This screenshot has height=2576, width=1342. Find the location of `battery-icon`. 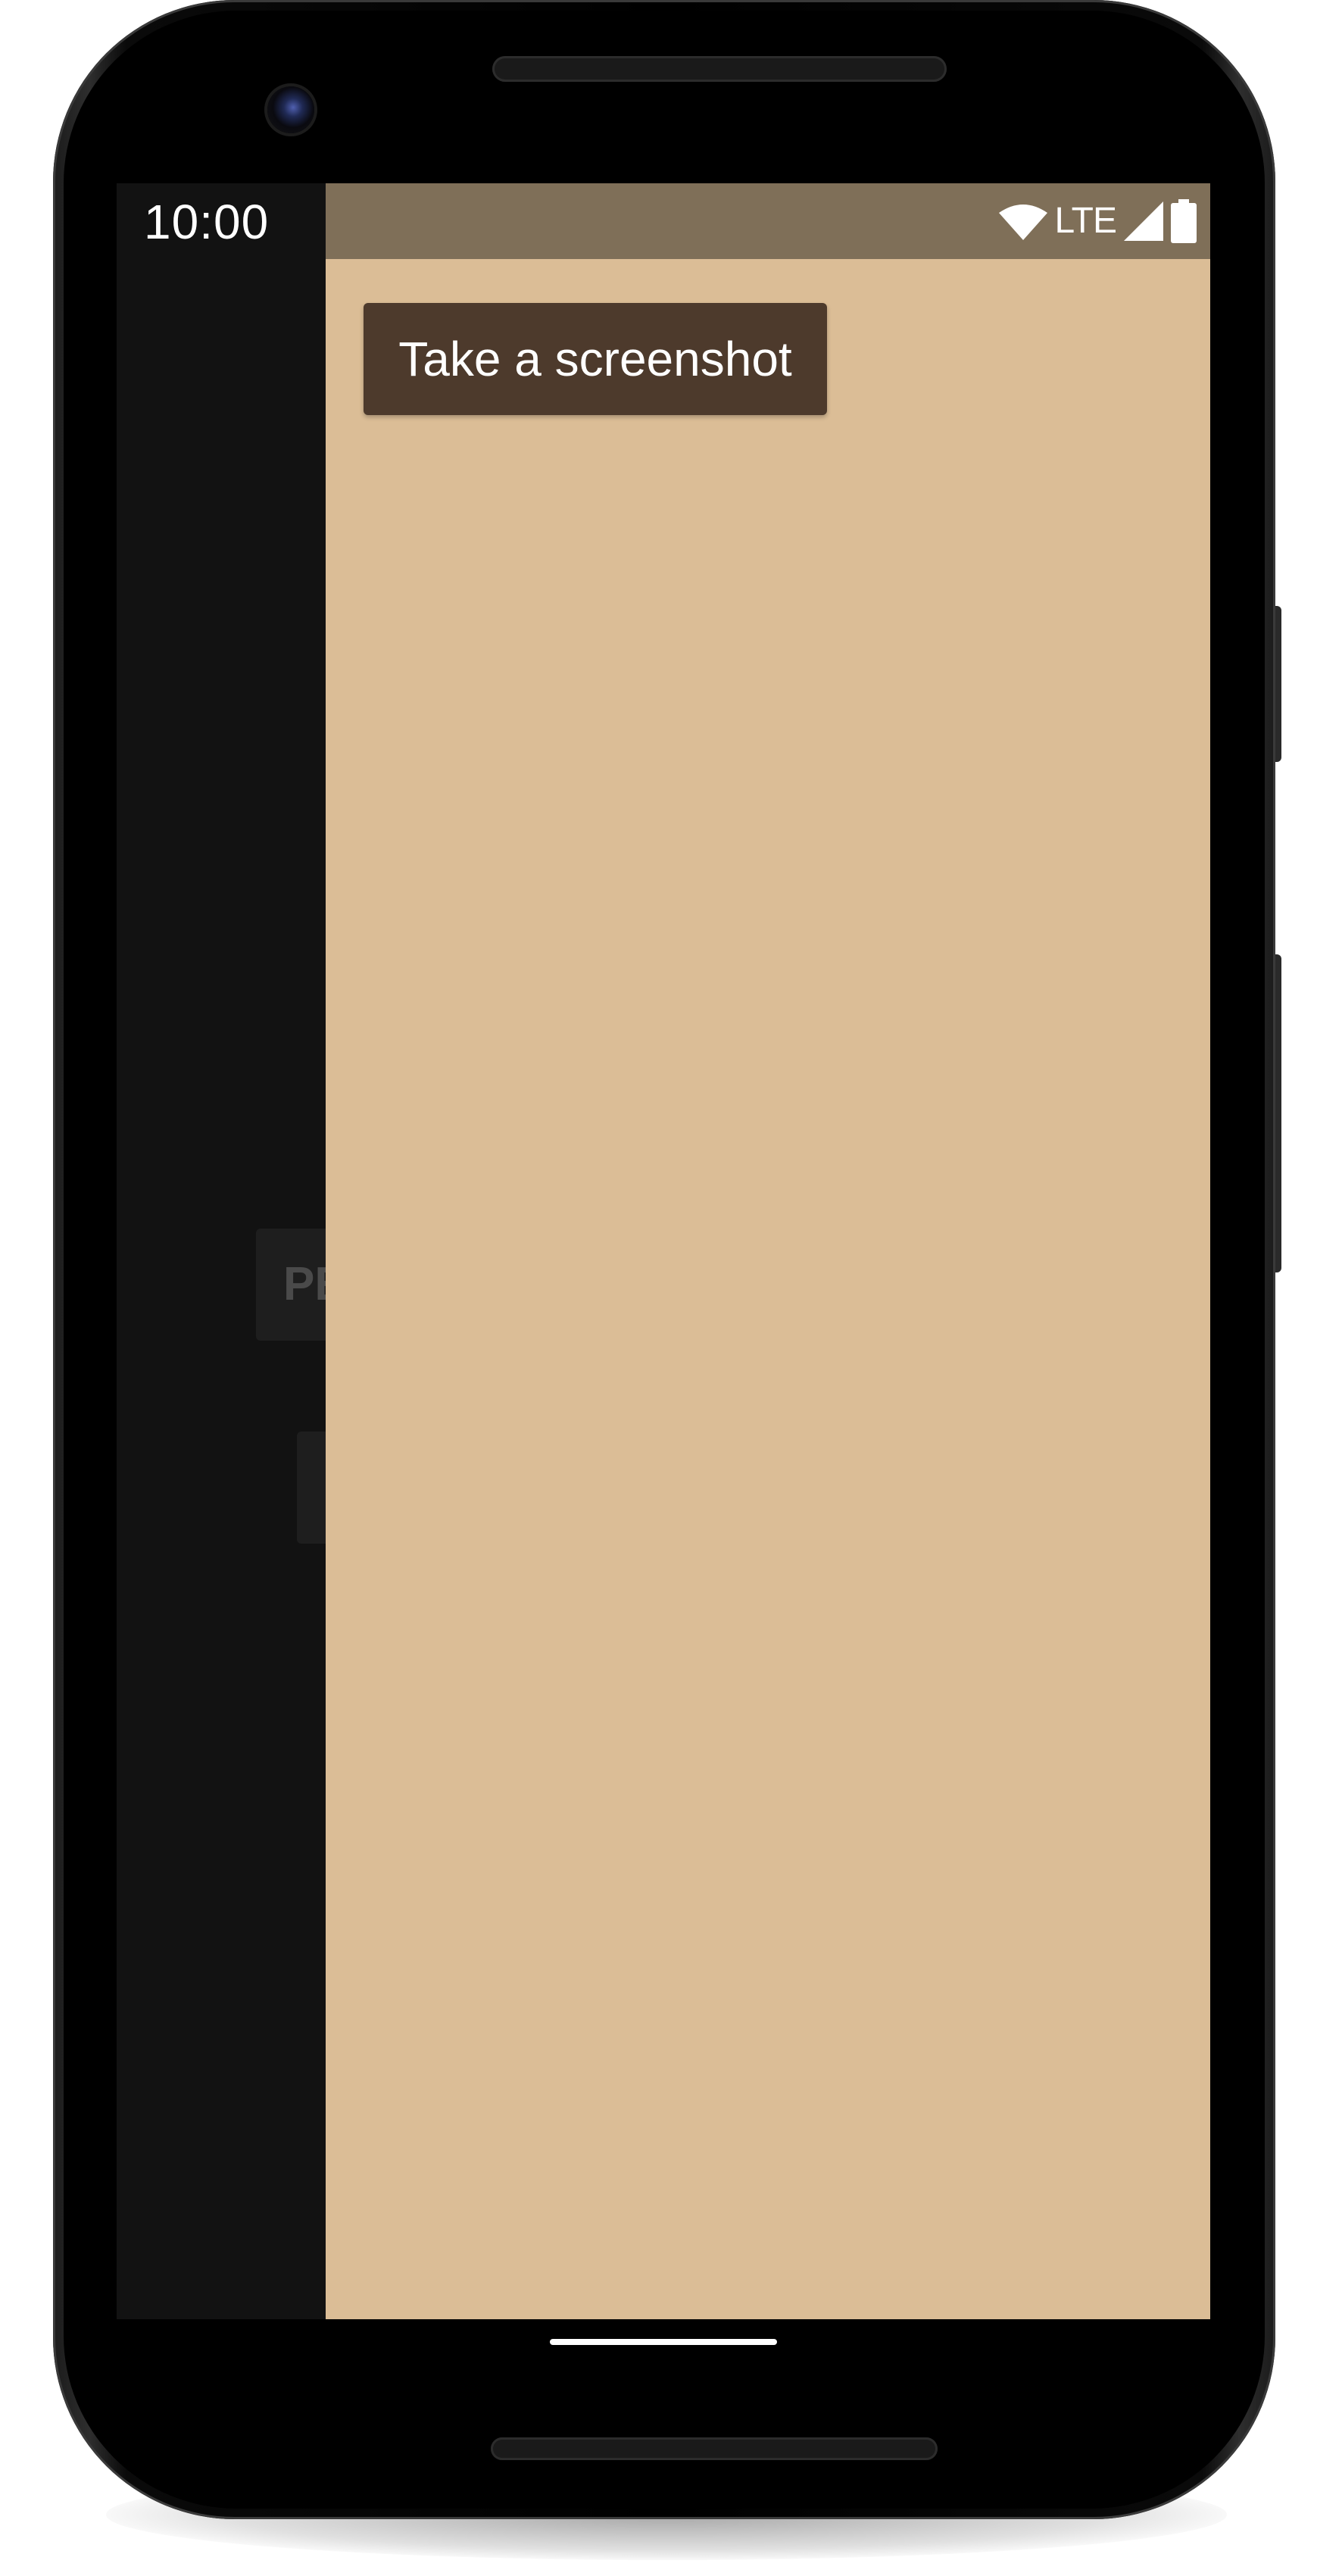

battery-icon is located at coordinates (1184, 221).